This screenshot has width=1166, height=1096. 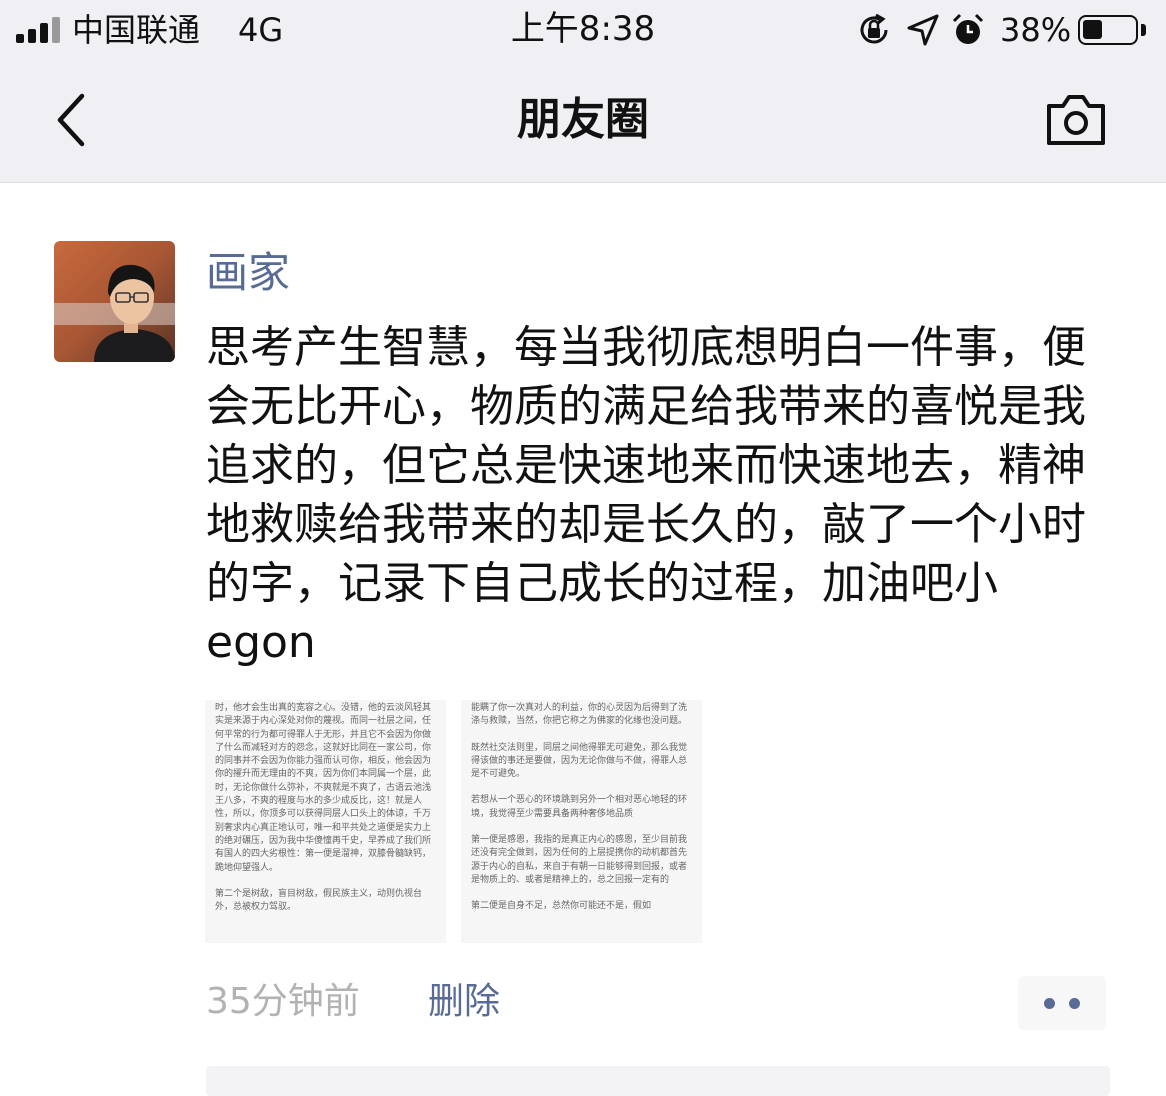 I want to click on camera-icon, so click(x=1076, y=120).